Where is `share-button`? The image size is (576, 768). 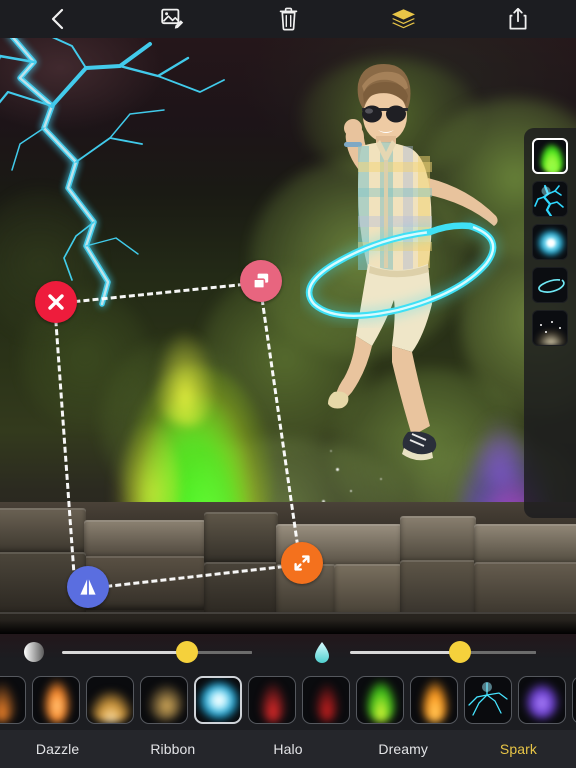
share-button is located at coordinates (518, 19).